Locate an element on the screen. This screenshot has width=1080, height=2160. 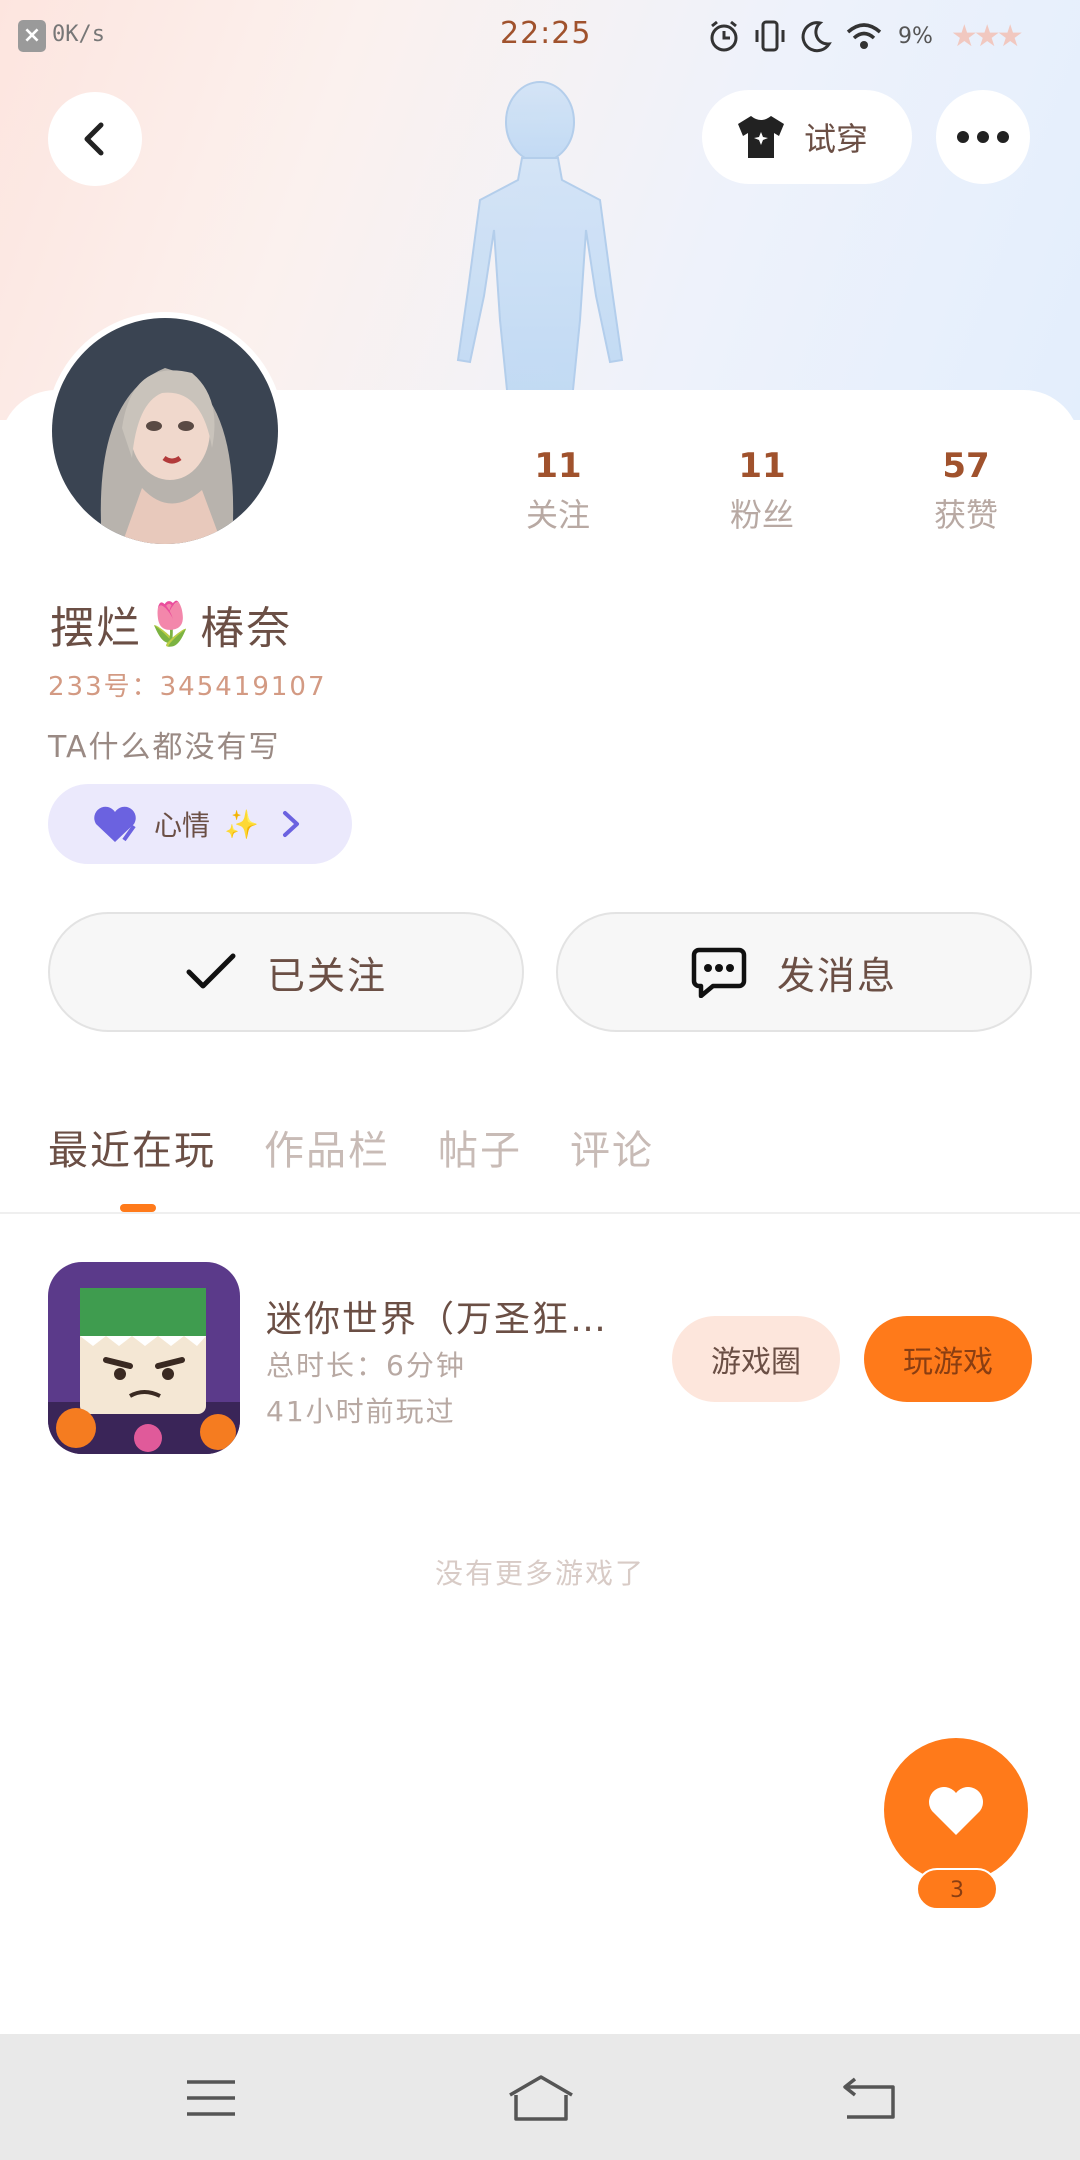
mood-button: 心情 ✨ is located at coordinates (200, 824).